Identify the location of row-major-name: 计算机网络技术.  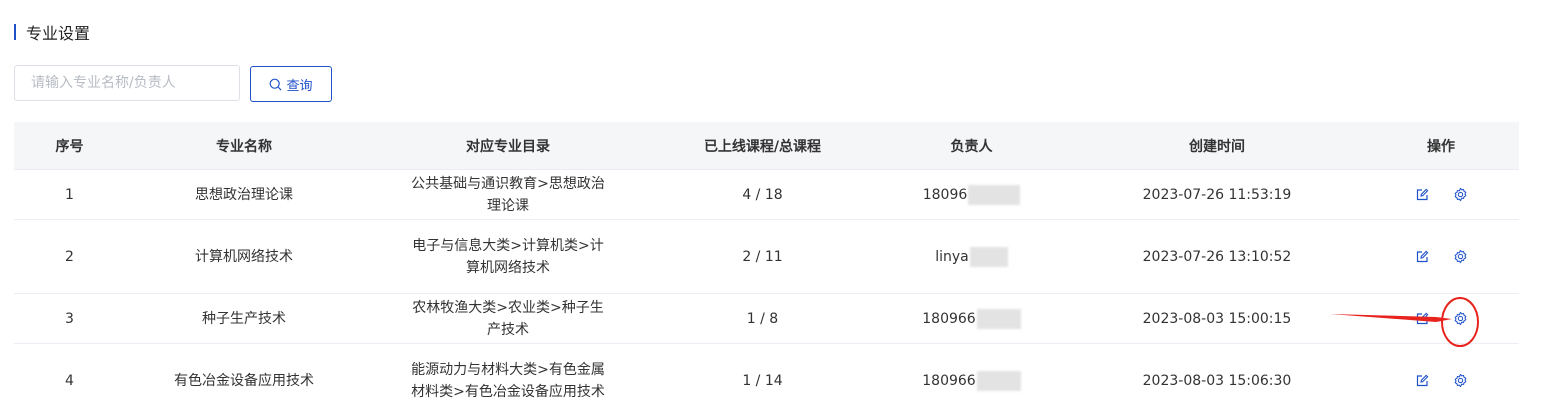
(244, 256).